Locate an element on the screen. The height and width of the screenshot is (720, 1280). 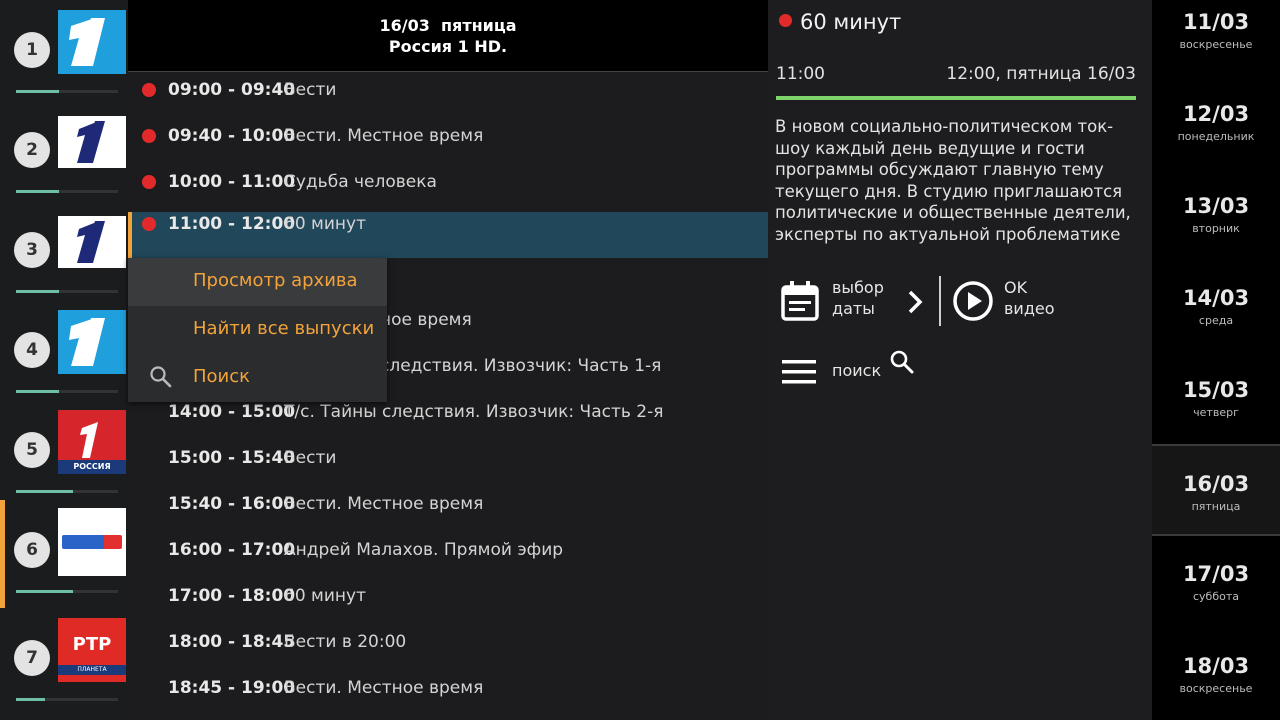
date-item: 17/03 суббота is located at coordinates (1216, 598).